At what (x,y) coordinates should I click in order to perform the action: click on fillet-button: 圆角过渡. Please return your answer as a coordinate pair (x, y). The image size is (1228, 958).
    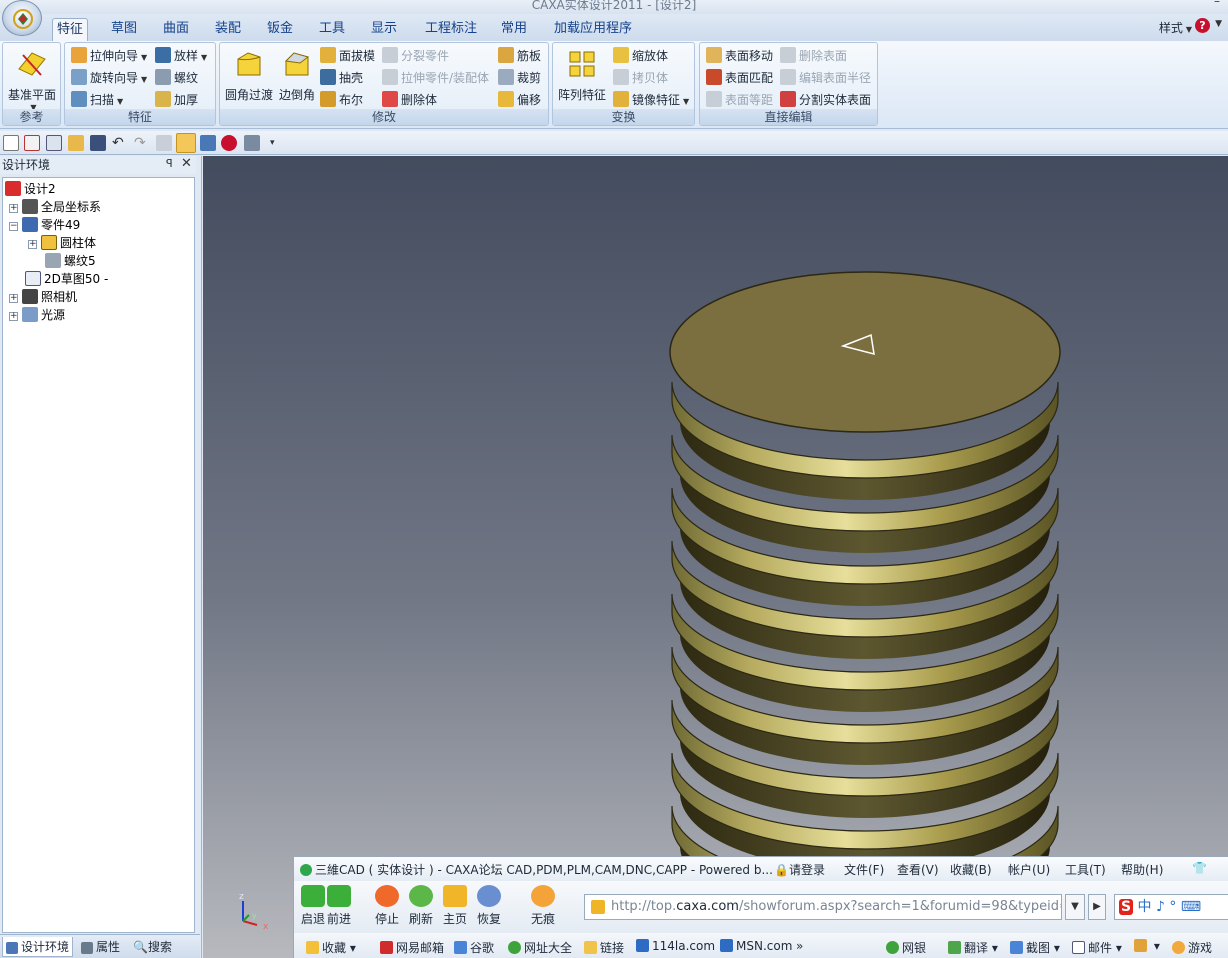
    Looking at the image, I should click on (249, 75).